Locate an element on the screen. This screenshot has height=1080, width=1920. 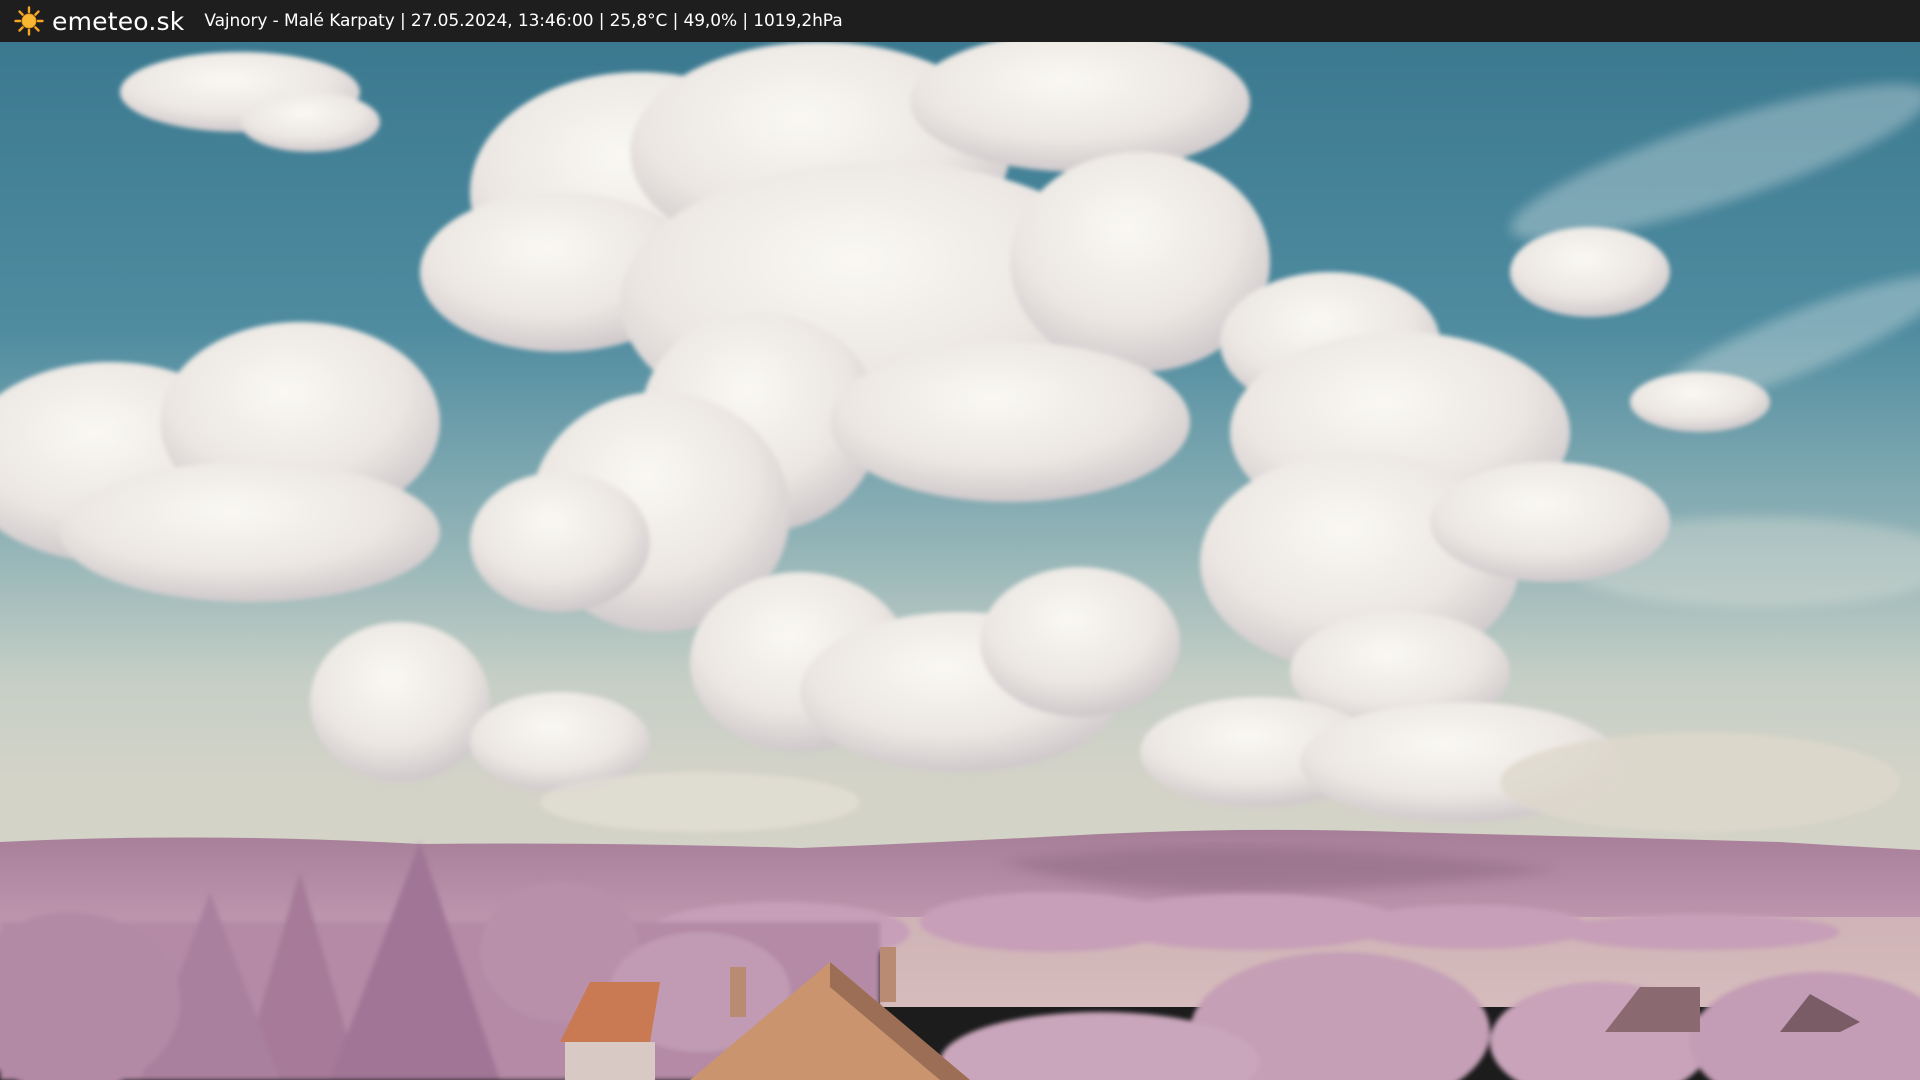
brand-logo: emeteo.sk is located at coordinates (99, 21).